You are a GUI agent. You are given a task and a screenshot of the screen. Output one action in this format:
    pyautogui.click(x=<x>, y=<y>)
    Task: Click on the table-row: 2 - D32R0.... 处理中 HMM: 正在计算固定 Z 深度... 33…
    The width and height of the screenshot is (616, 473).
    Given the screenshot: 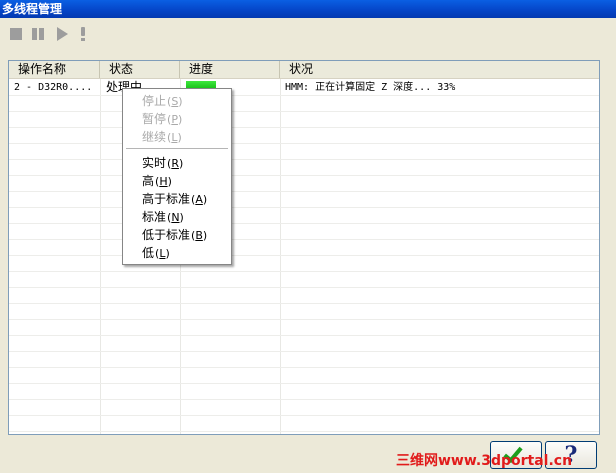 What is the action you would take?
    pyautogui.click(x=304, y=87)
    